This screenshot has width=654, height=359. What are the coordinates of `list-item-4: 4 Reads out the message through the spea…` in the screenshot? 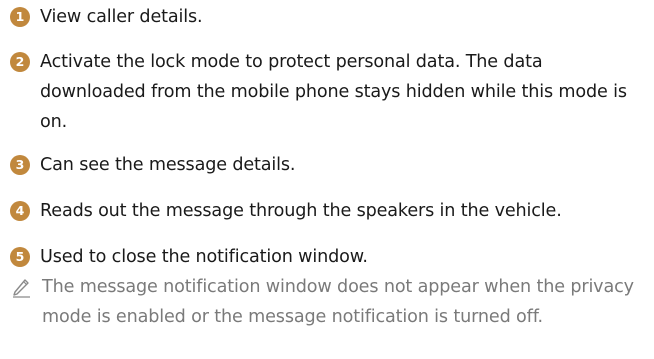 It's located at (327, 211).